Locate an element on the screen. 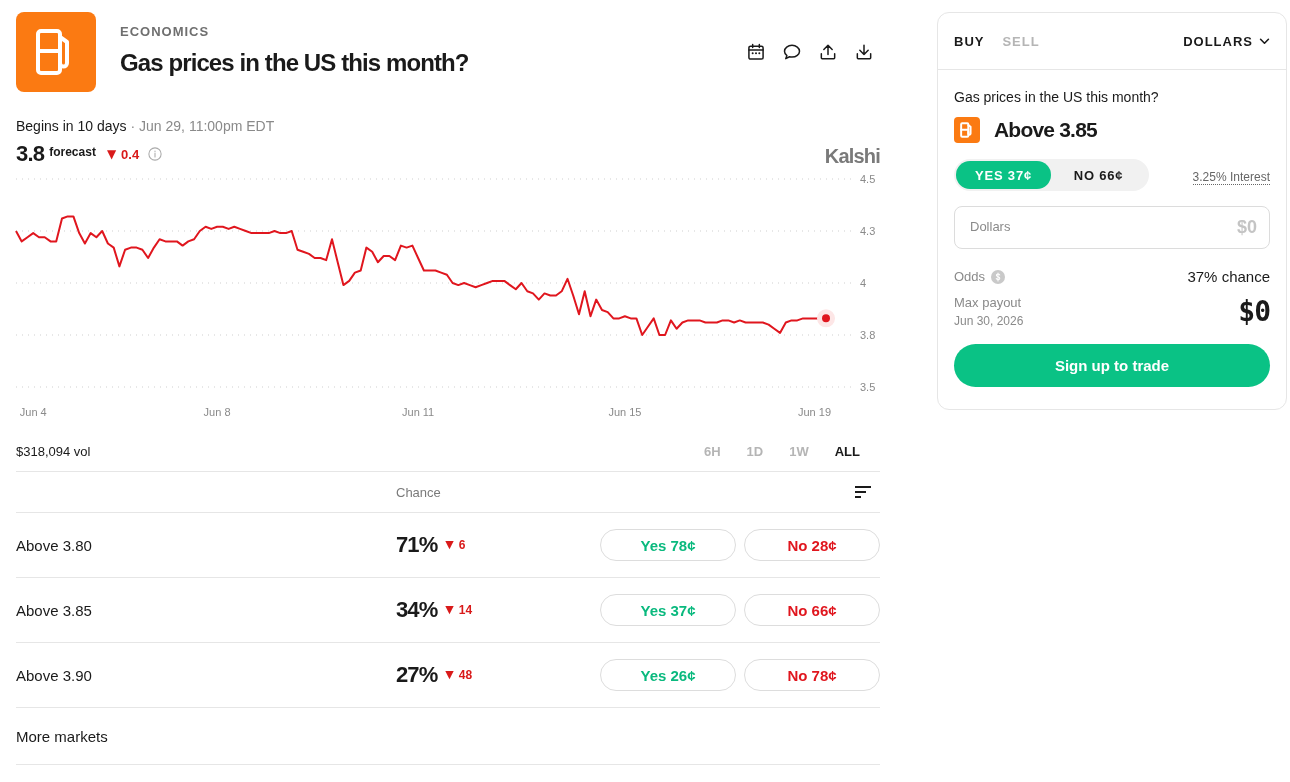 The width and height of the screenshot is (1290, 782). x-axis-label: Jun 19 is located at coordinates (815, 412).